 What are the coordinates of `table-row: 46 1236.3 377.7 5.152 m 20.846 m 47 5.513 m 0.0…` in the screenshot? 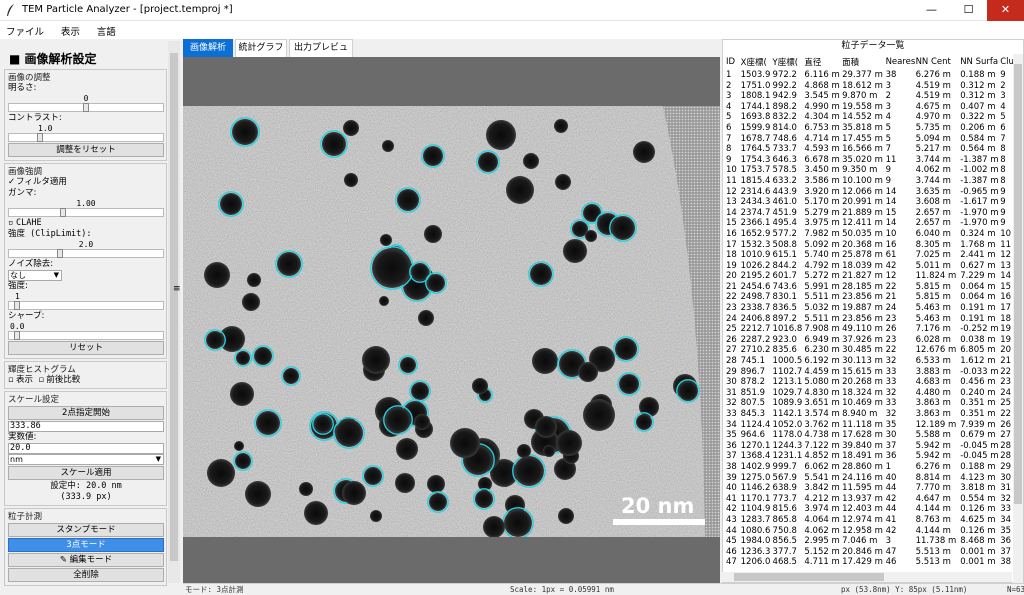 It's located at (874, 552).